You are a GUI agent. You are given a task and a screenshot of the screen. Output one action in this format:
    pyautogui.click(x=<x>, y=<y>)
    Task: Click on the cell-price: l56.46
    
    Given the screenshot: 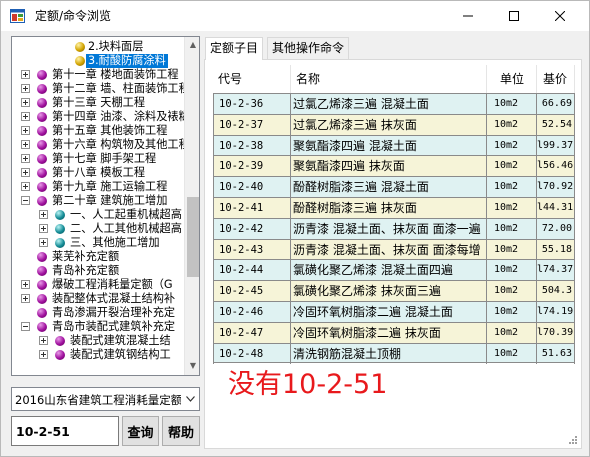 What is the action you would take?
    pyautogui.click(x=556, y=166)
    